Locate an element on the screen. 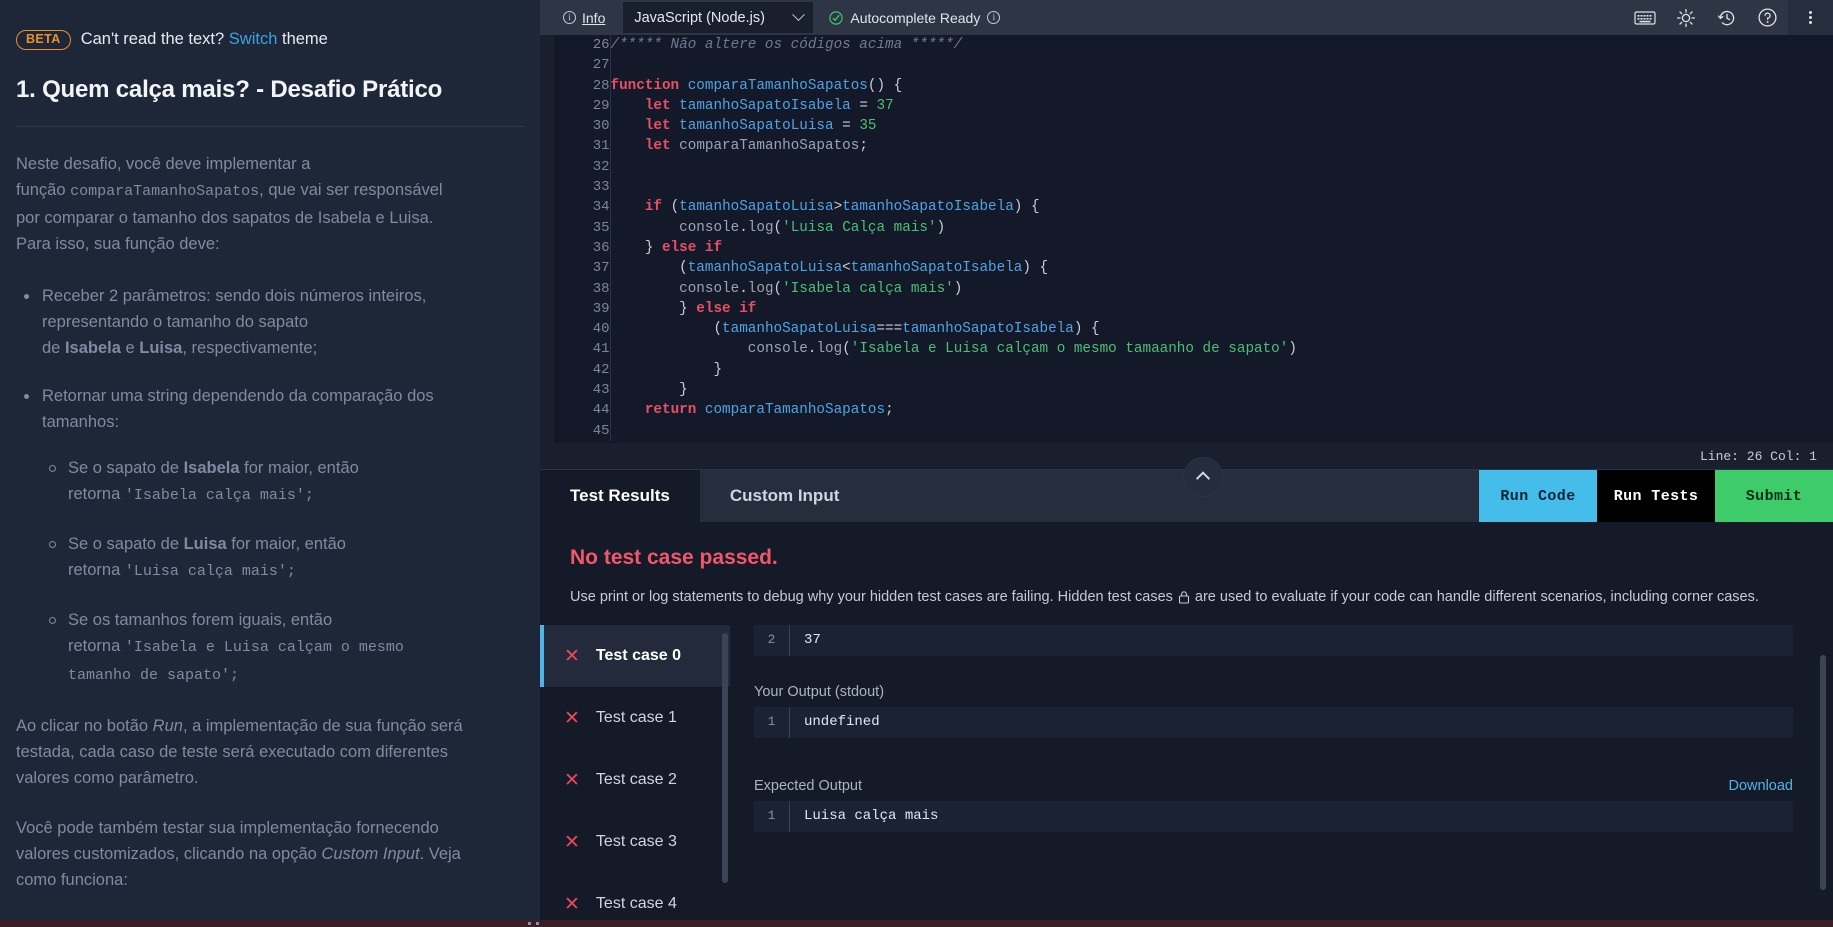 The width and height of the screenshot is (1833, 927). code-line: 45 is located at coordinates (1193, 430).